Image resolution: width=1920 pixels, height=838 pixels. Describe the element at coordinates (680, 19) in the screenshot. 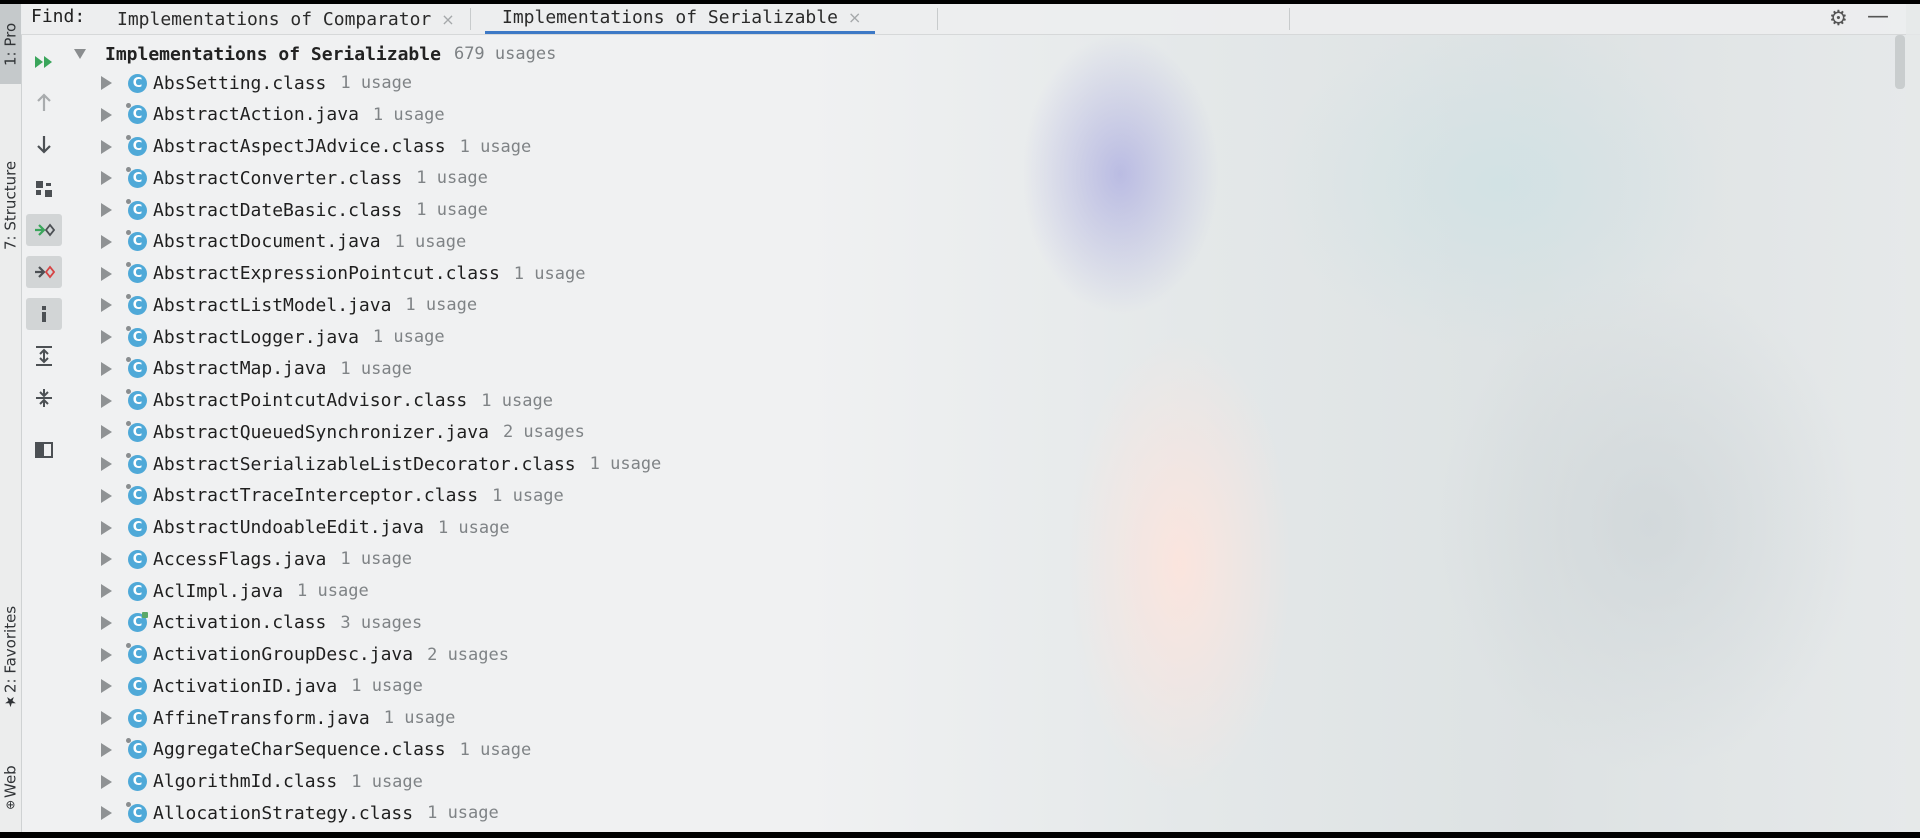

I see `tab-implementations-of-serializable: Implementations of Serializable ×` at that location.